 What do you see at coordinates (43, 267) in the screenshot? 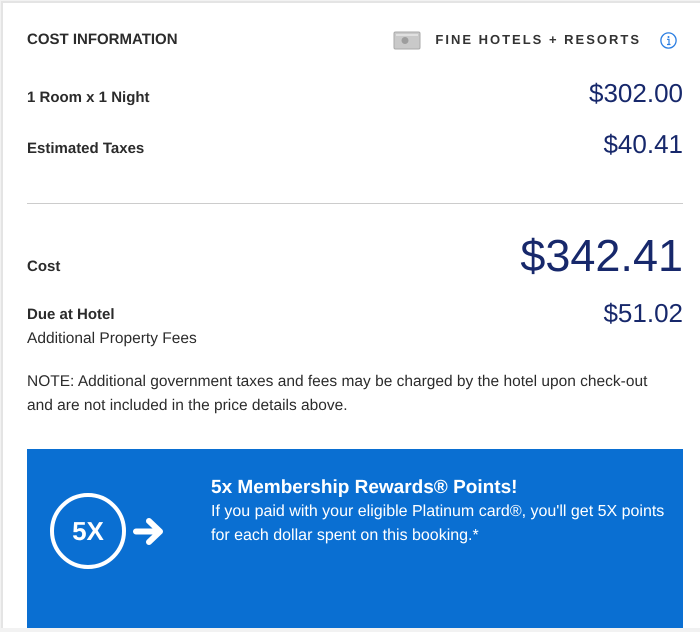
I see `total-label: Cost` at bounding box center [43, 267].